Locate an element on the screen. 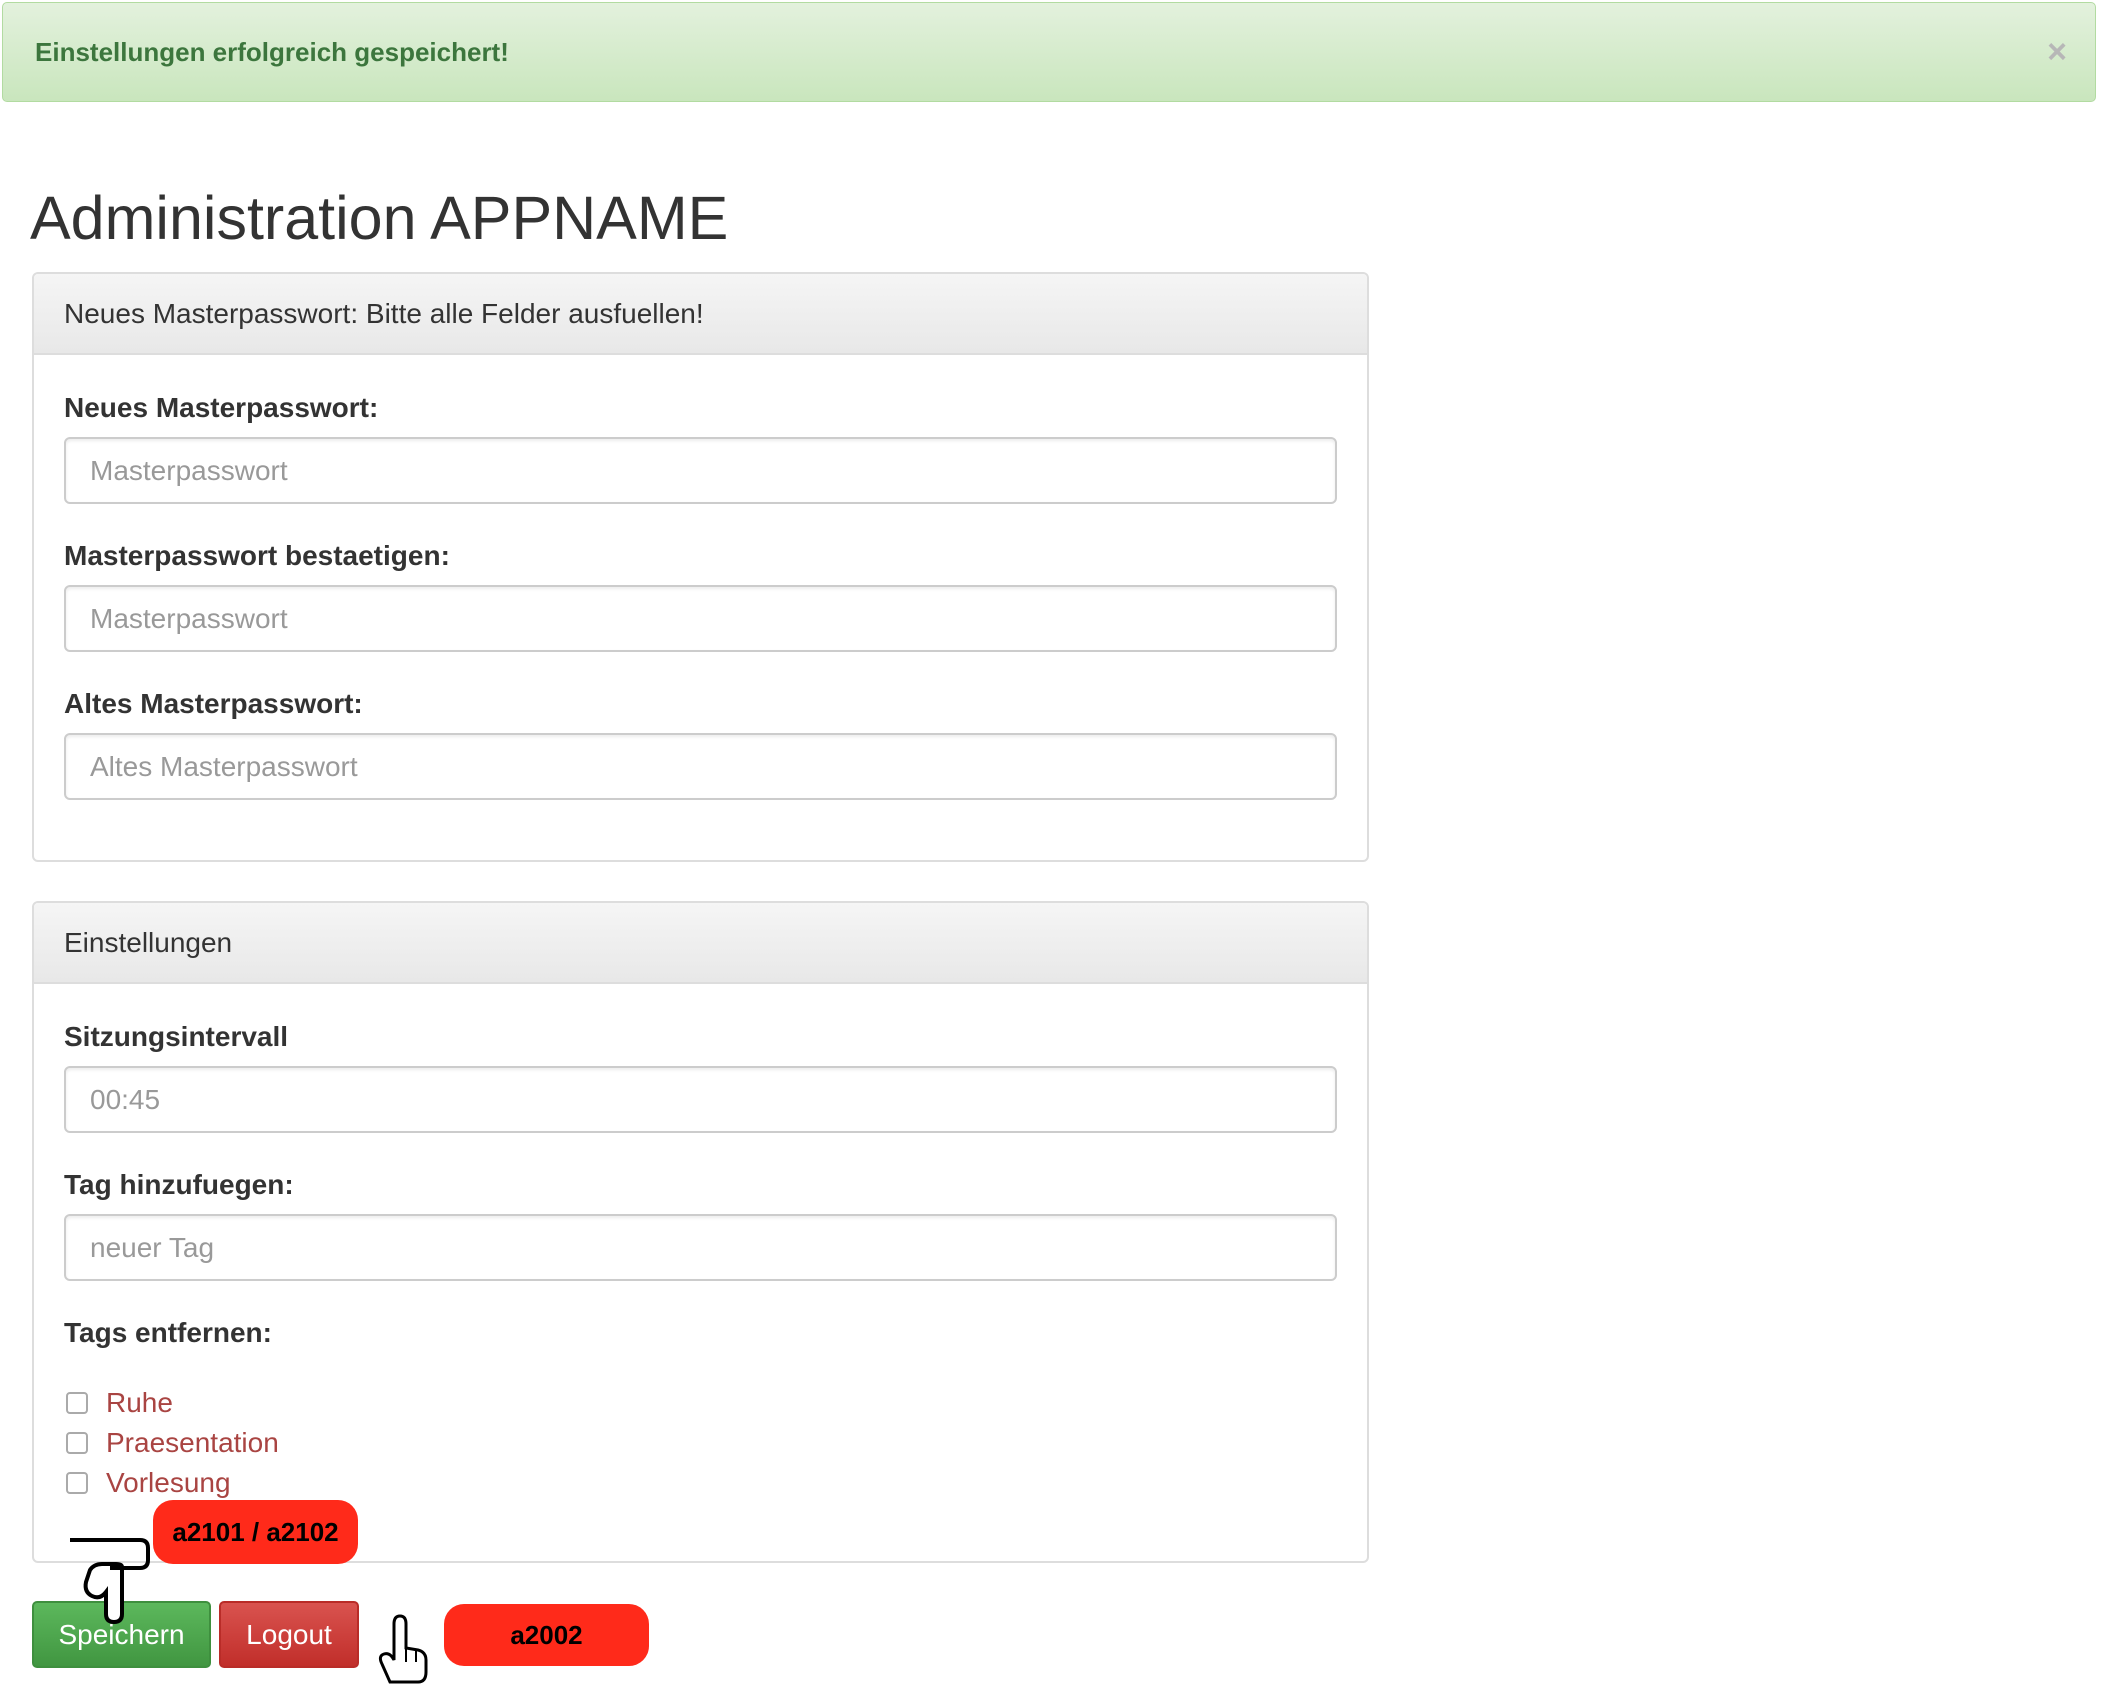 This screenshot has height=1684, width=2102. remove-tags-label: Tags entfernen: is located at coordinates (168, 1332).